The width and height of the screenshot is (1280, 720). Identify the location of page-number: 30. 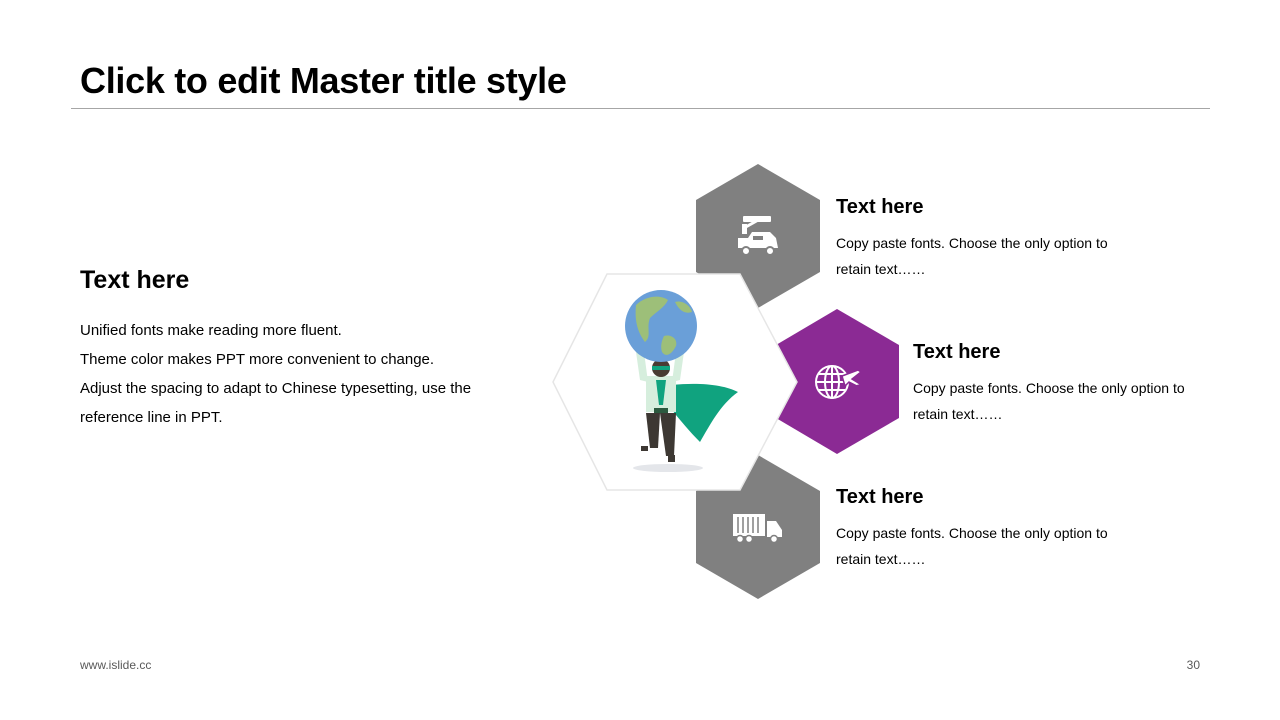
(1193, 665).